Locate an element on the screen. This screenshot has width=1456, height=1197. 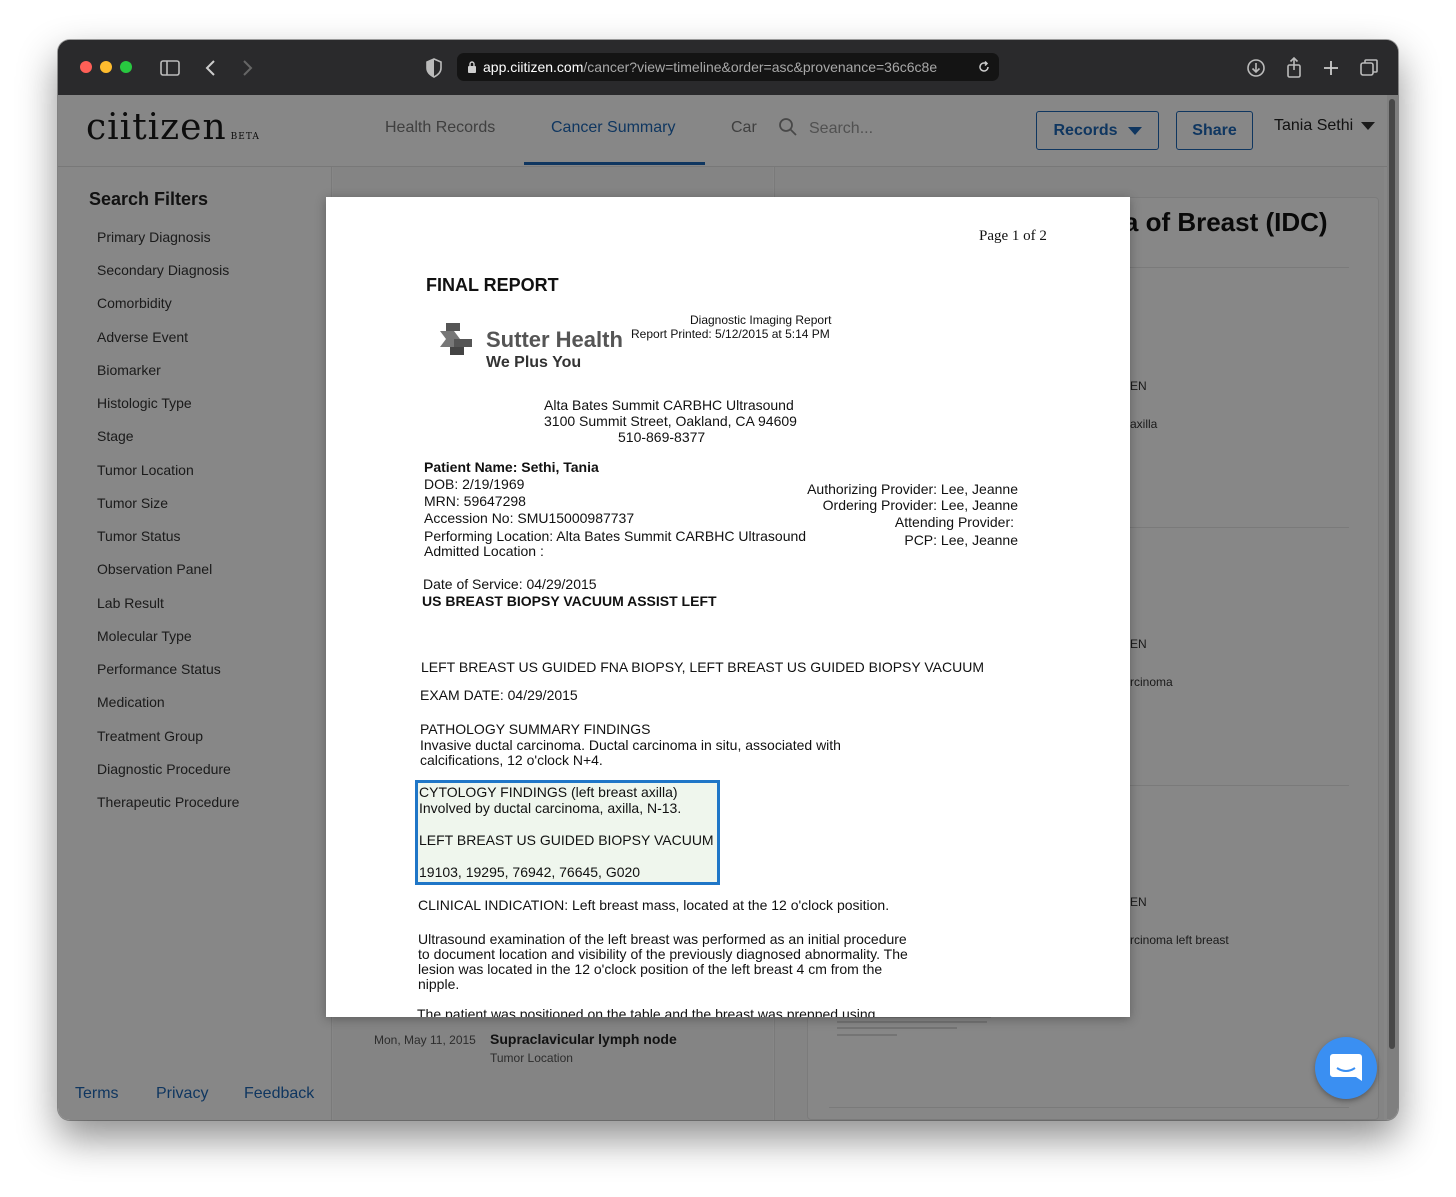
facility-phone: 510-869-8377 is located at coordinates (662, 437).